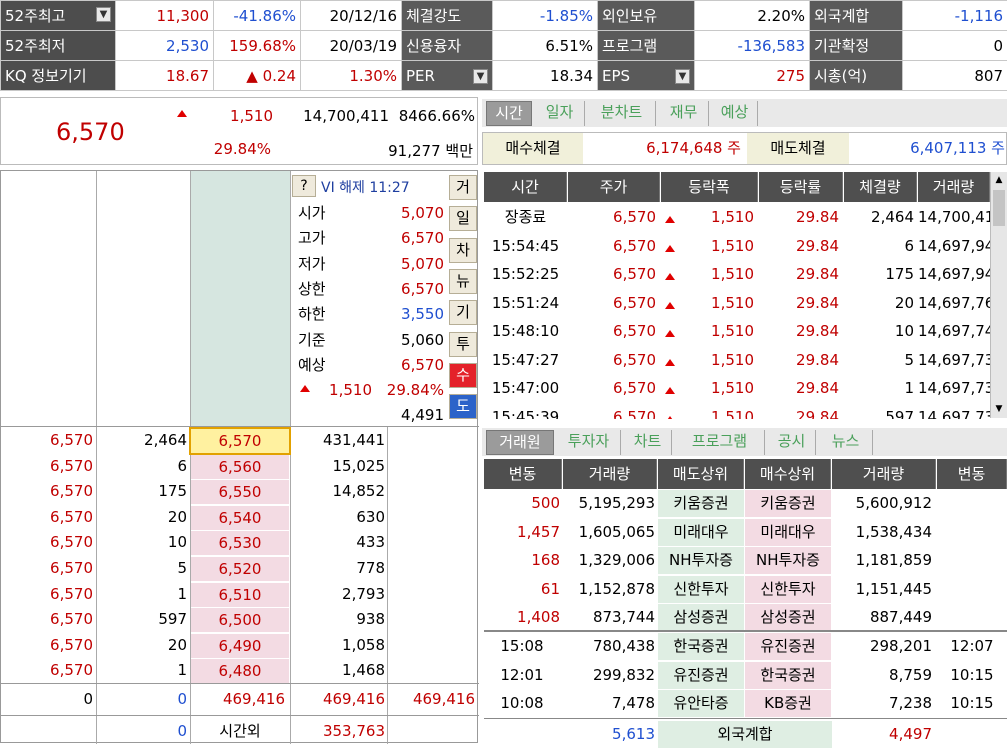  I want to click on expect-qty: 4,491, so click(398, 415).